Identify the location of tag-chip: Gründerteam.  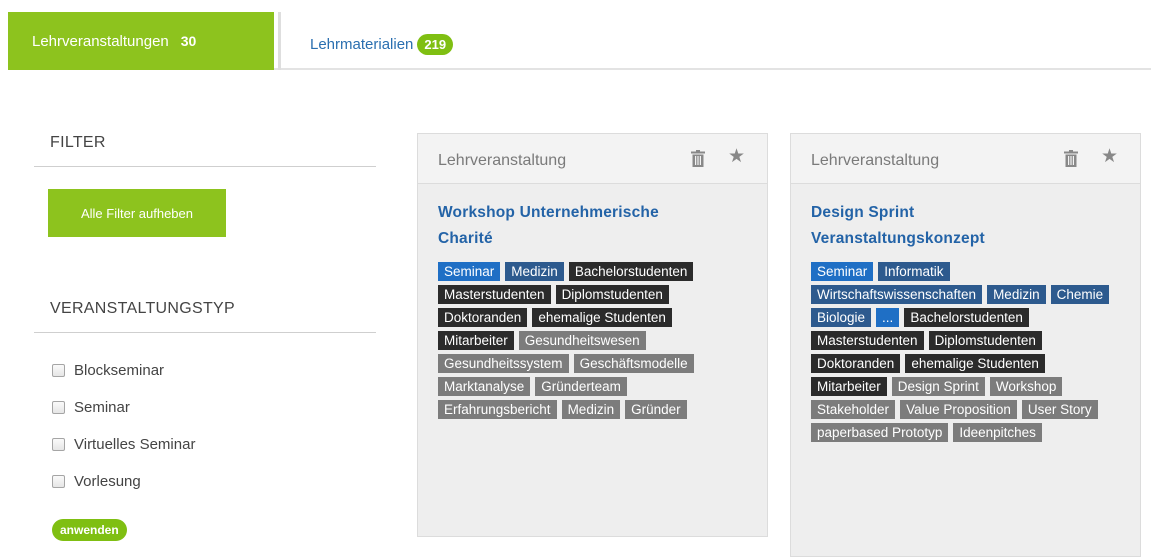
(581, 386).